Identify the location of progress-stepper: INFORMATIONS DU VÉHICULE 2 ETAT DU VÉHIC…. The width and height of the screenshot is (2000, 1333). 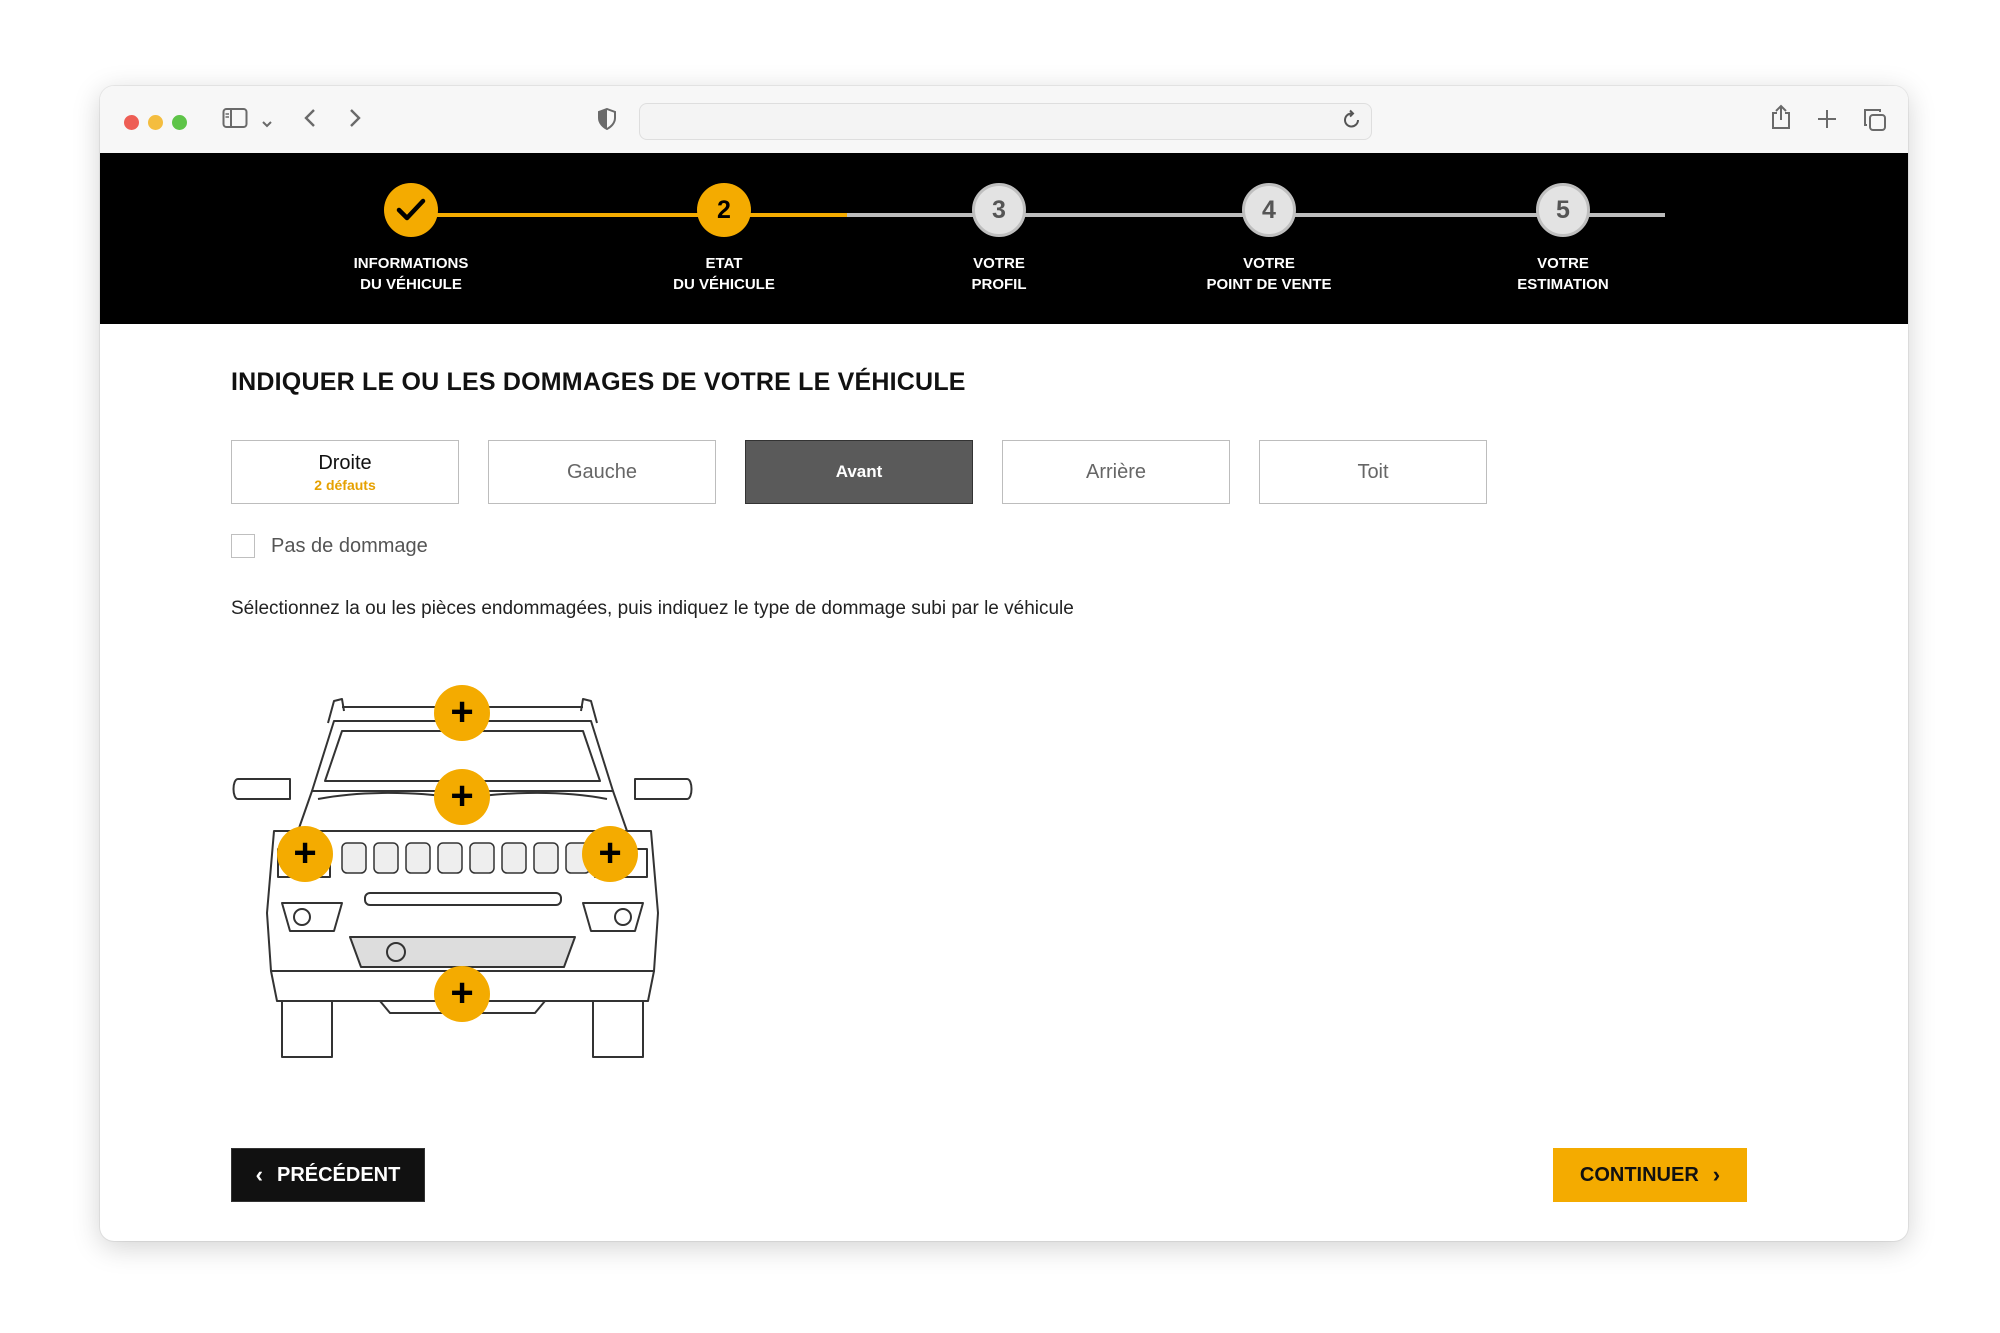
(1004, 238).